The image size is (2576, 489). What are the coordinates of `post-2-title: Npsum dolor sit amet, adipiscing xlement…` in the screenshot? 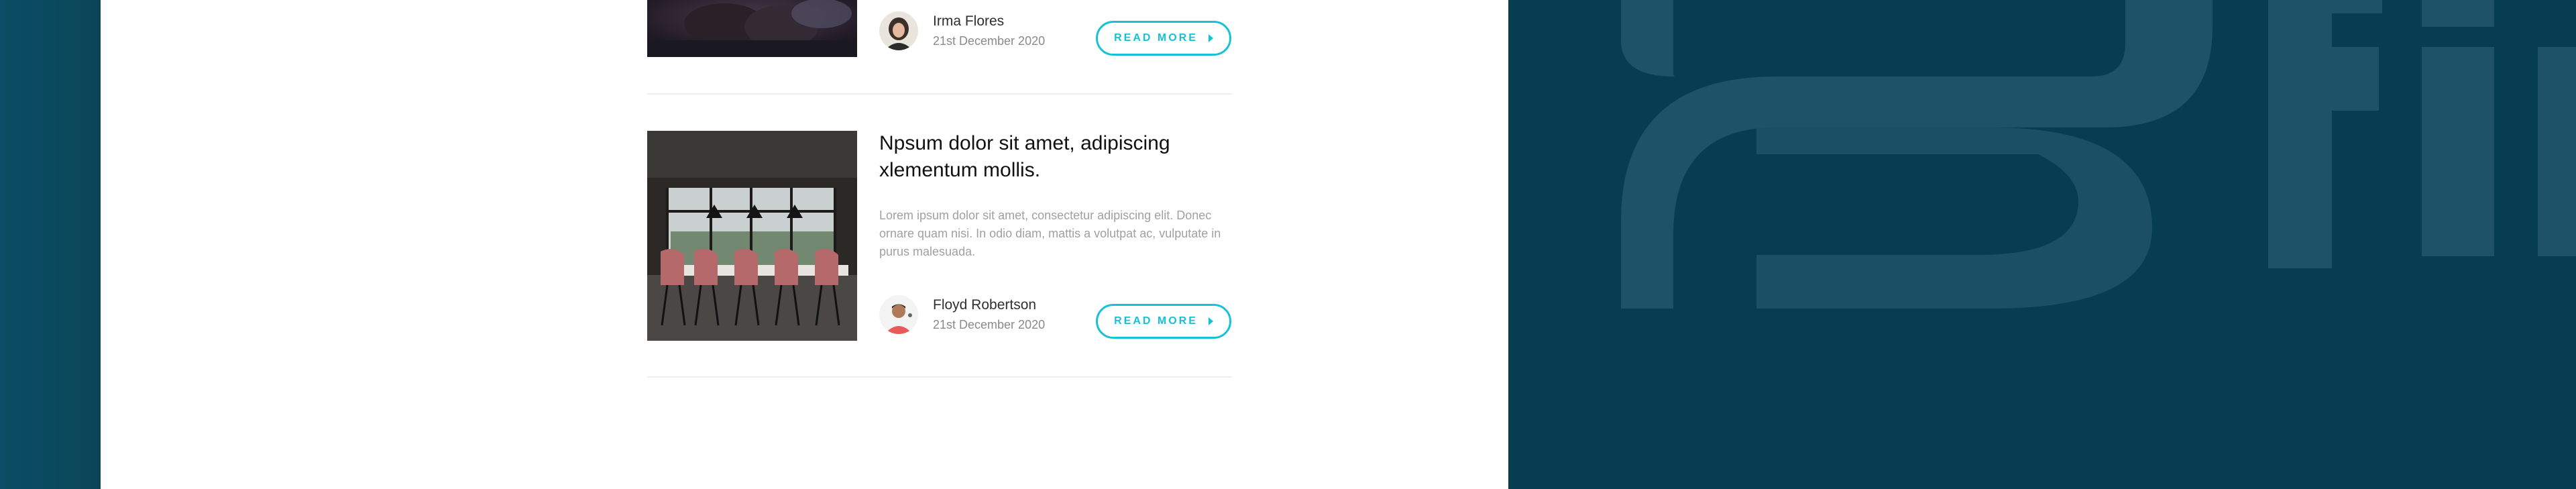 It's located at (1053, 157).